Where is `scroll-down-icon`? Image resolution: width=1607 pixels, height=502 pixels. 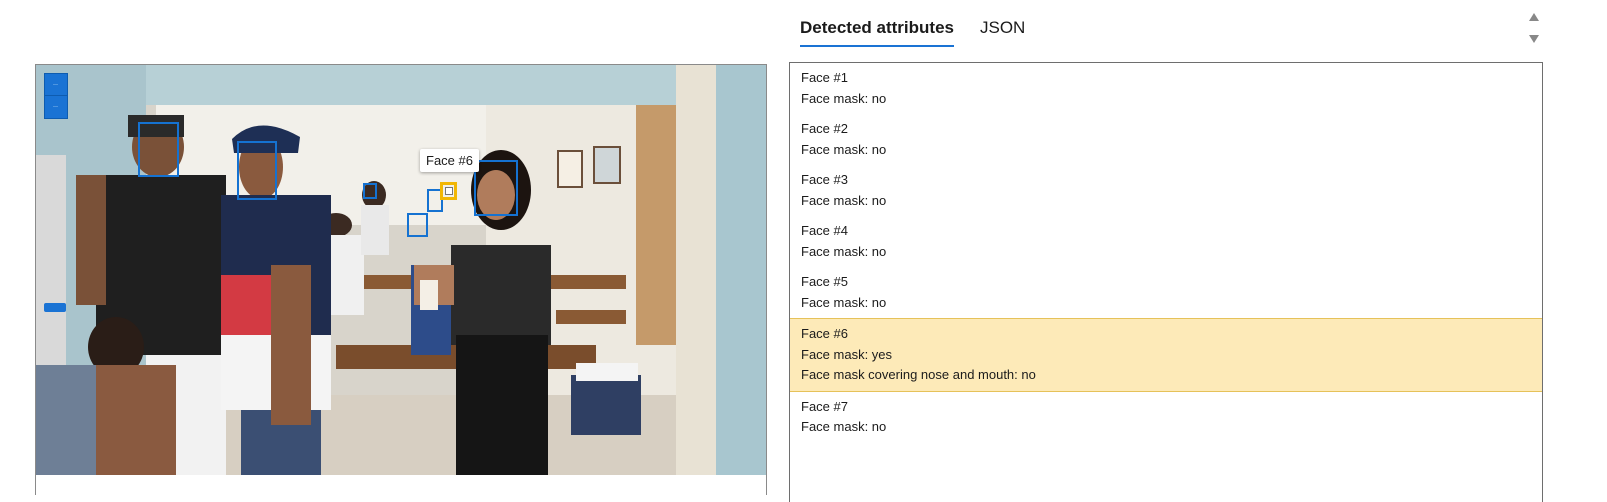
scroll-down-icon is located at coordinates (1534, 39).